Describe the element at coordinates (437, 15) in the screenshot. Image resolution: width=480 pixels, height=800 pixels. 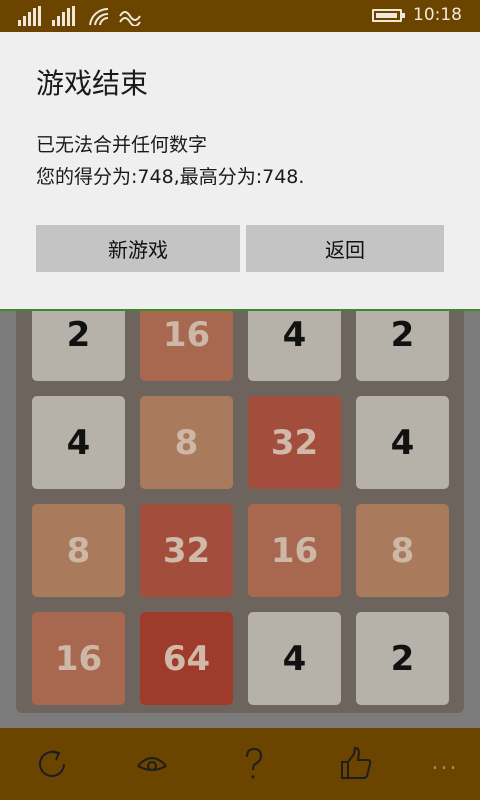
I see `clock: 10:18` at that location.